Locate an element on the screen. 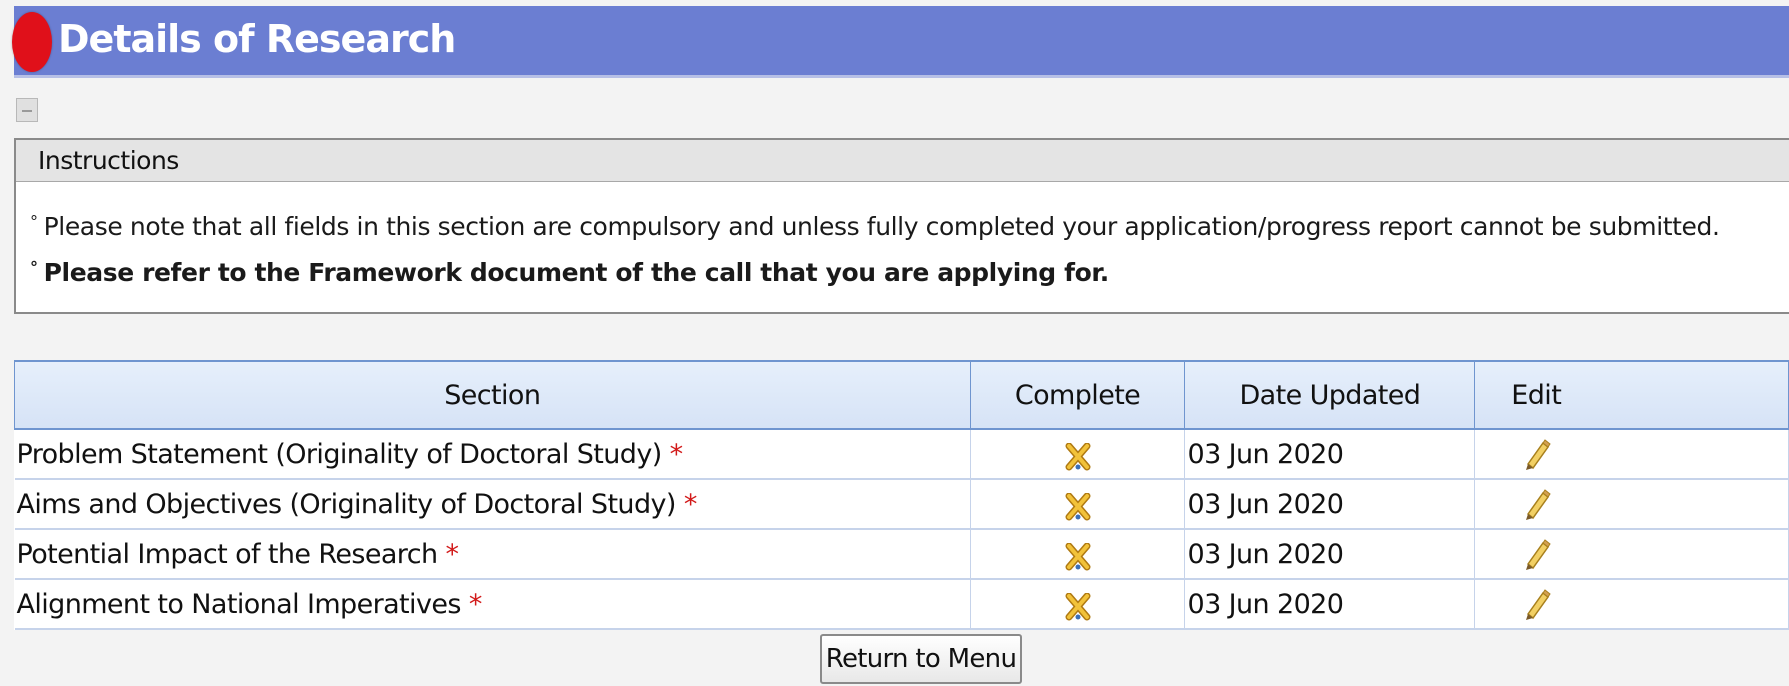 Image resolution: width=1789 pixels, height=686 pixels. column-header-edit: Edit is located at coordinates (1631, 395).